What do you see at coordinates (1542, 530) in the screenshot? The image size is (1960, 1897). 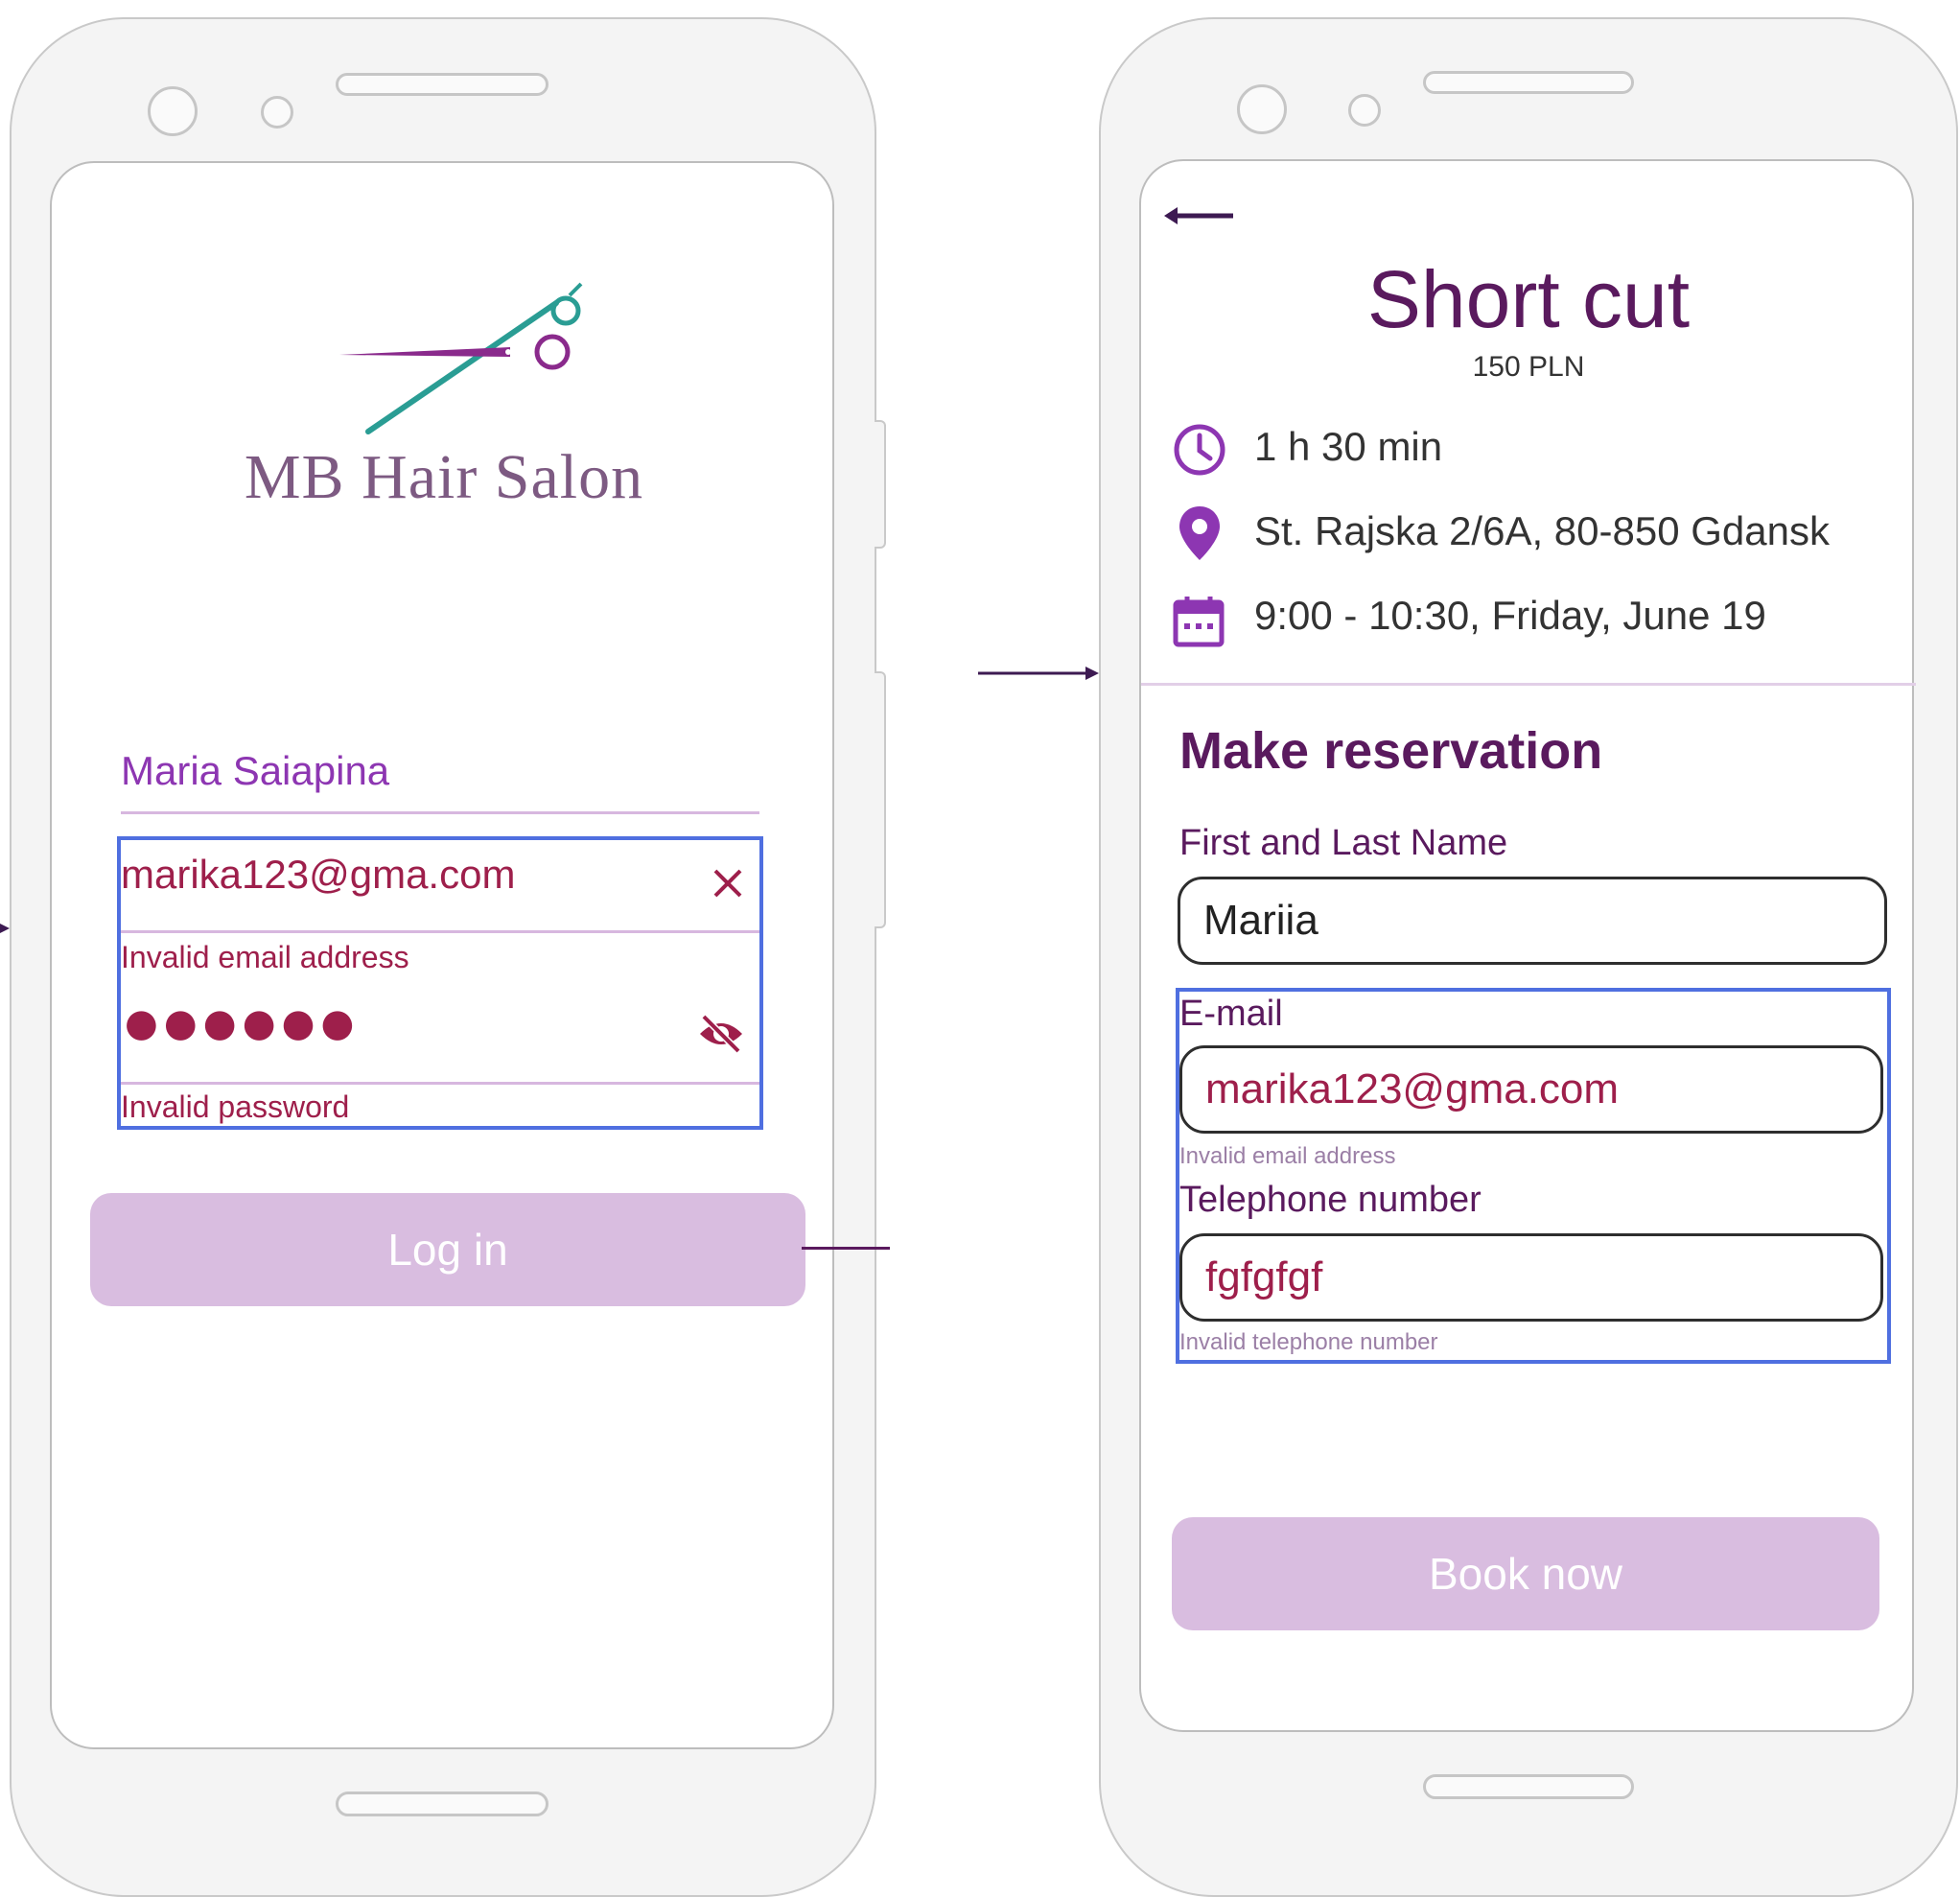 I see `address-text: St. Rajska 2/6A, 80-850 Gdansk` at bounding box center [1542, 530].